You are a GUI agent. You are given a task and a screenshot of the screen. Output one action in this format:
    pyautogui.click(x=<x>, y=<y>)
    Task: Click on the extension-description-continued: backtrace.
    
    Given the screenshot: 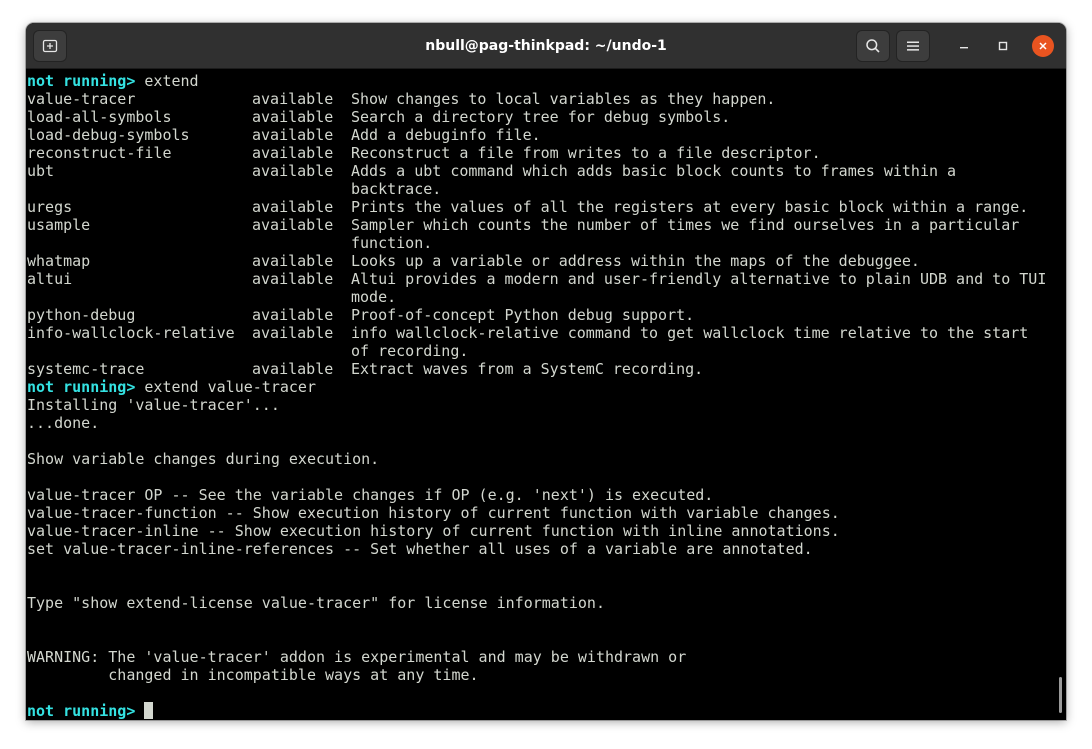 What is the action you would take?
    pyautogui.click(x=396, y=189)
    